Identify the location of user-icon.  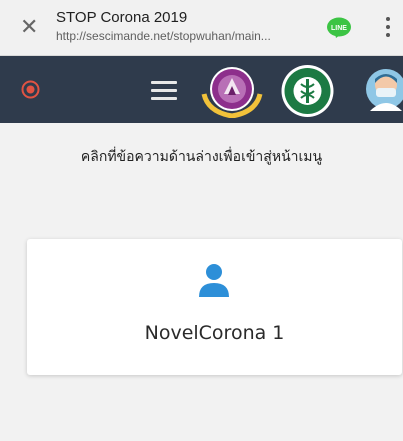
(214, 280).